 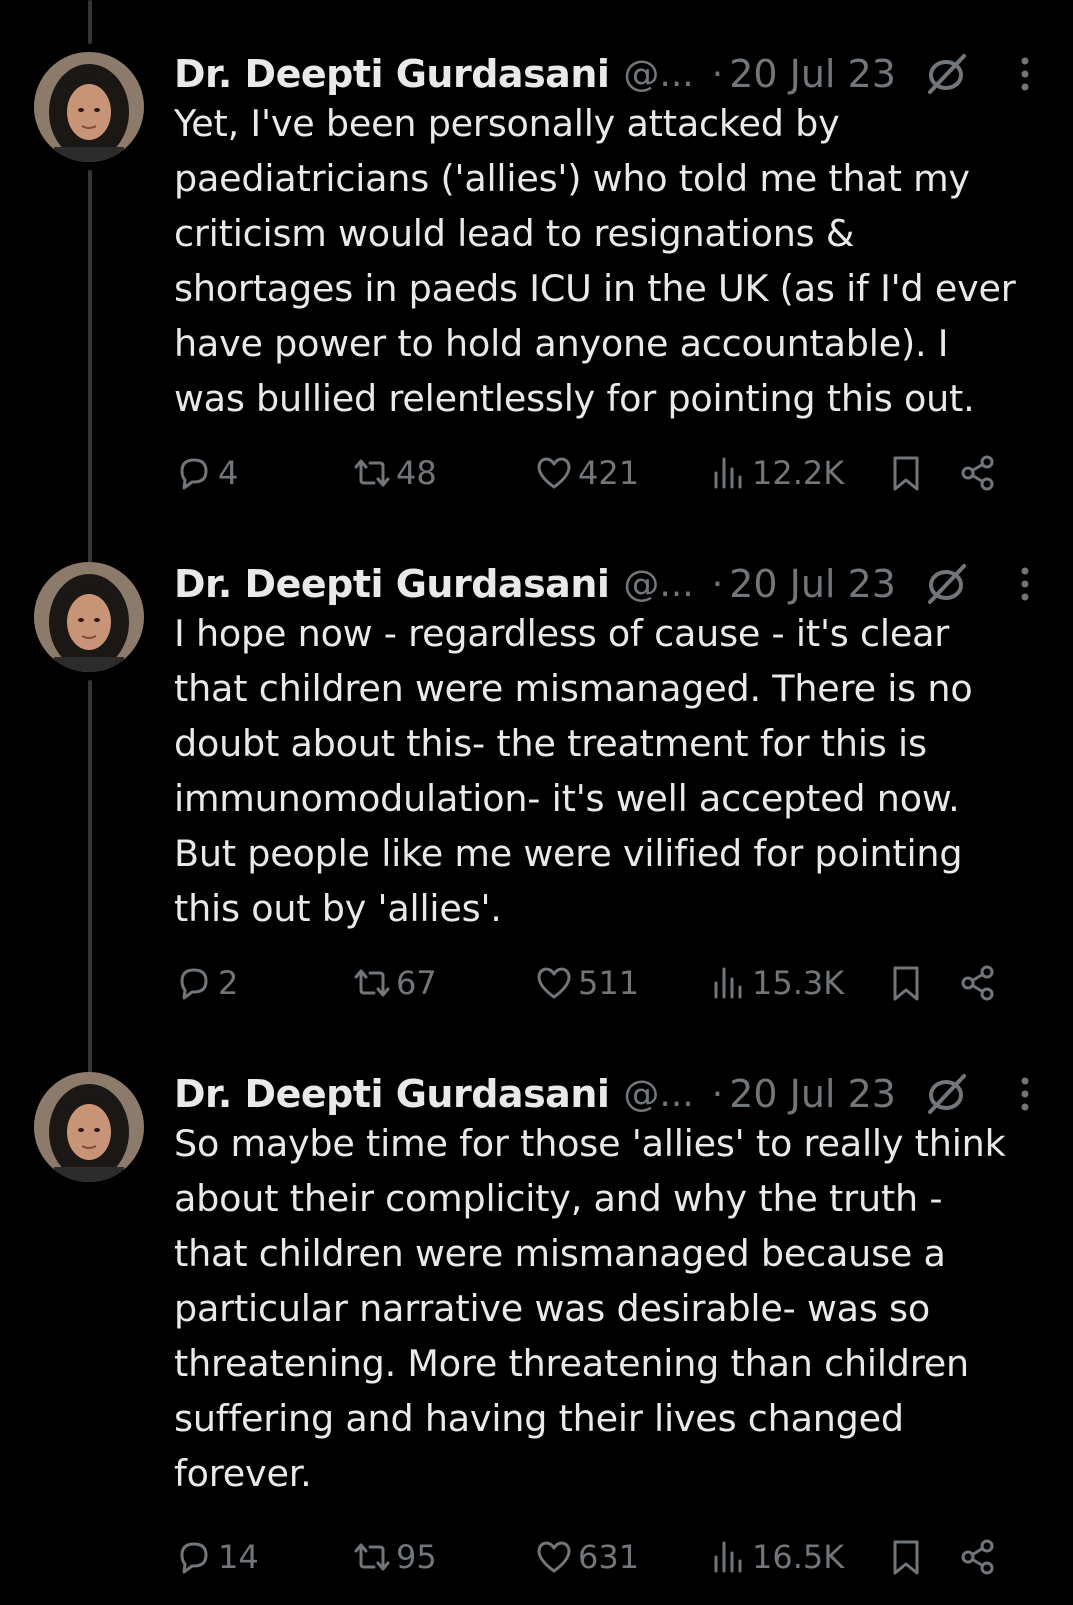 I want to click on action-bar: 2 67 511 15.3K, so click(x=604, y=983).